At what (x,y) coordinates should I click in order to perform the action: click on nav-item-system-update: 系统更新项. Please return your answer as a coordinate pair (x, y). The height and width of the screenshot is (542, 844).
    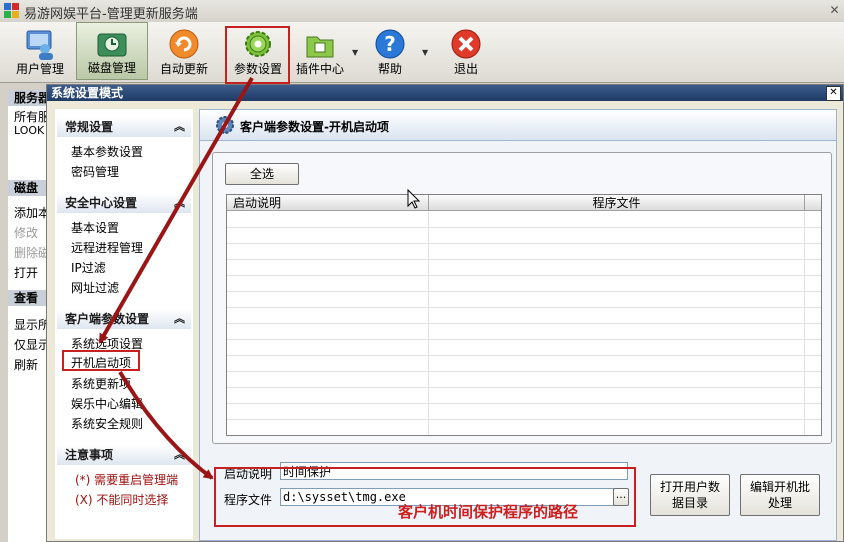
    Looking at the image, I should click on (101, 383).